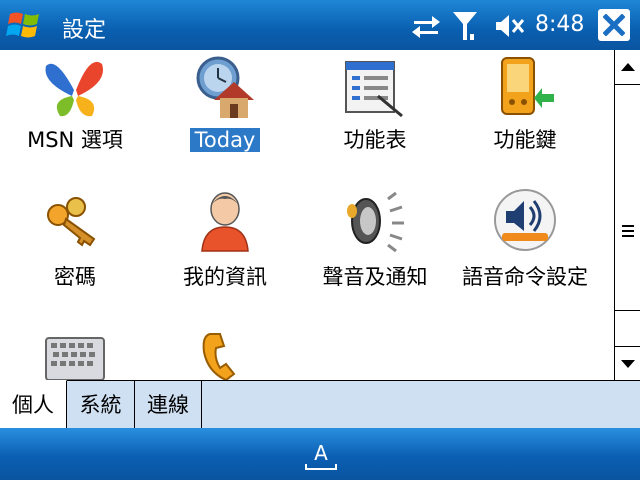  What do you see at coordinates (525, 140) in the screenshot?
I see `settings-item-label: 功能鍵` at bounding box center [525, 140].